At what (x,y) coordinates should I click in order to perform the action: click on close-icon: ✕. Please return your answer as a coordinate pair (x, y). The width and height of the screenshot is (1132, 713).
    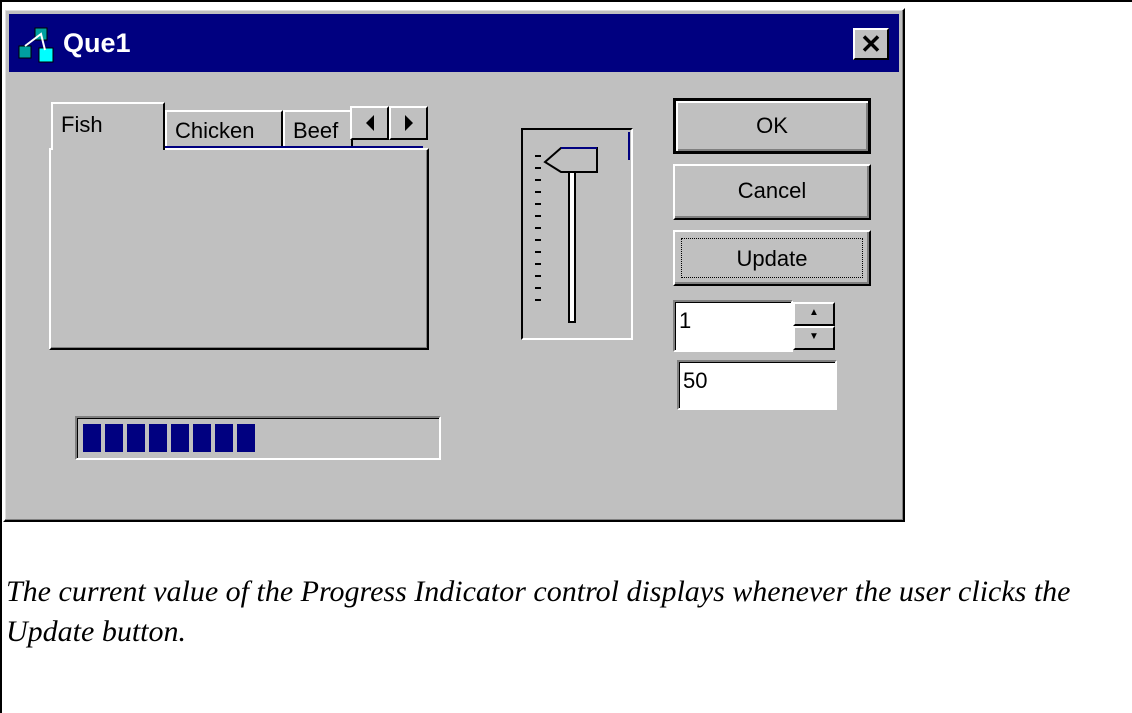
    Looking at the image, I should click on (871, 44).